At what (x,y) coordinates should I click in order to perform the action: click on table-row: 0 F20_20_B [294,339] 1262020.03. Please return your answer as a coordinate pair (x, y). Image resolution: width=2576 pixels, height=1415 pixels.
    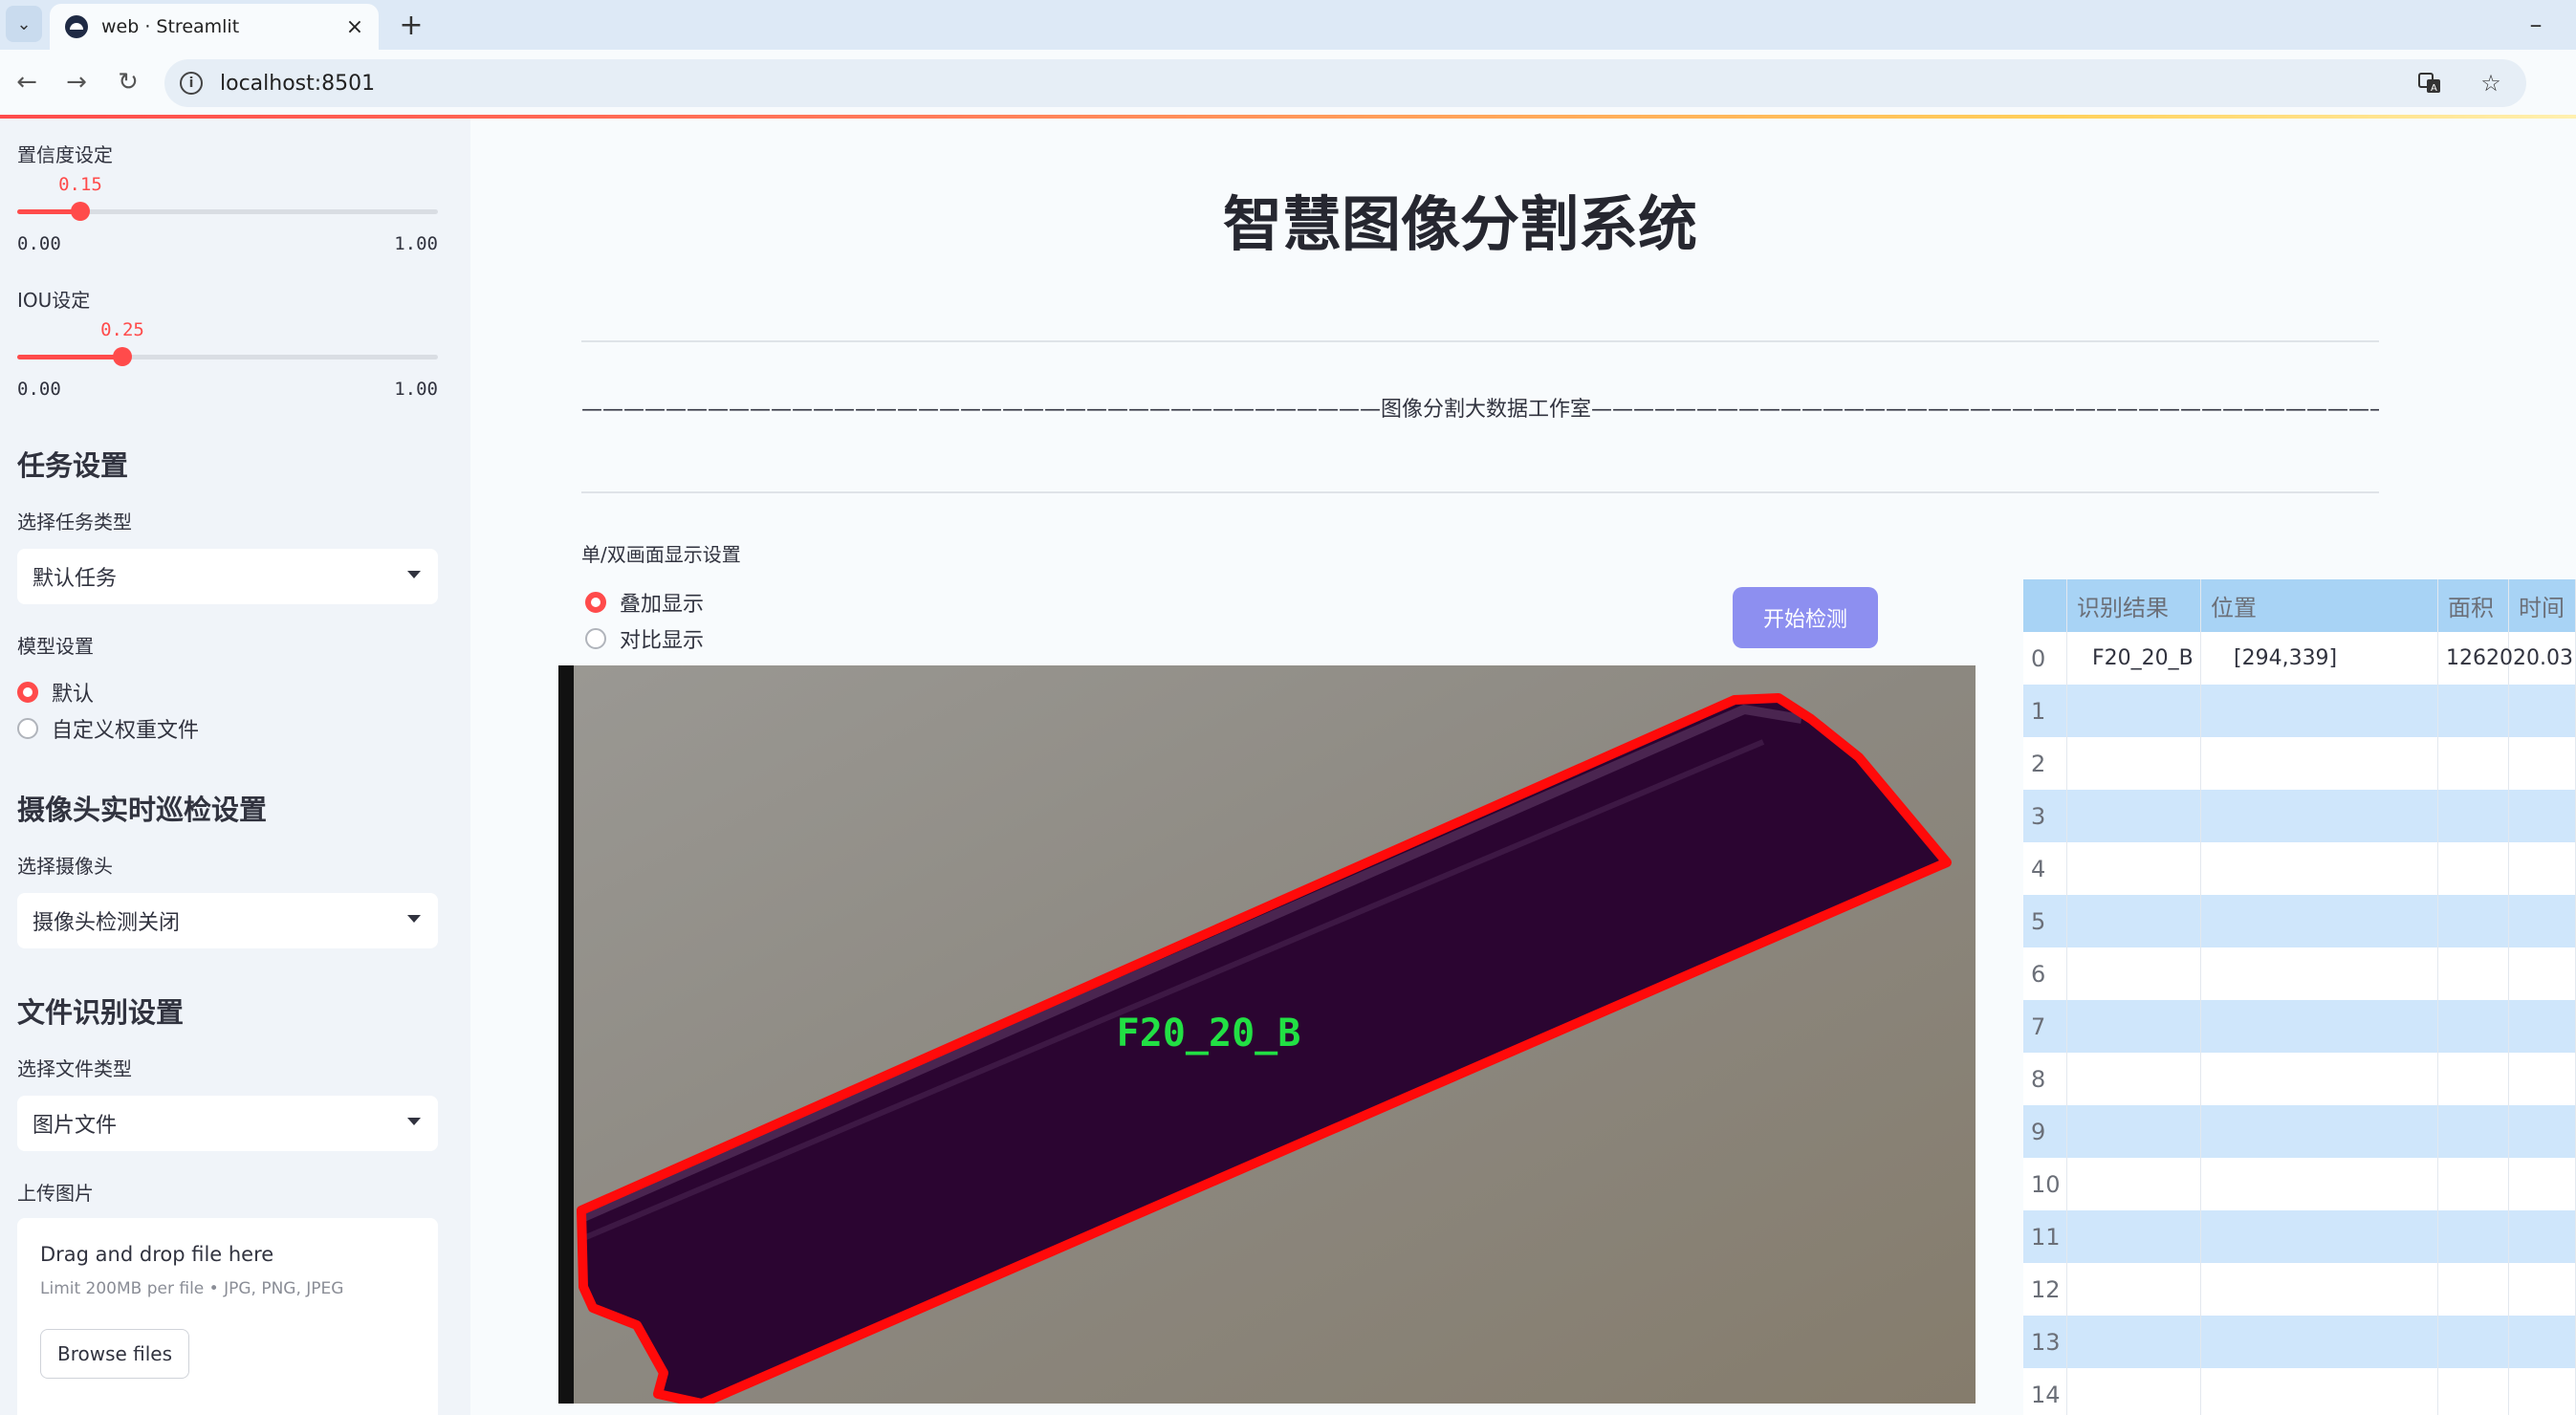
    Looking at the image, I should click on (2299, 658).